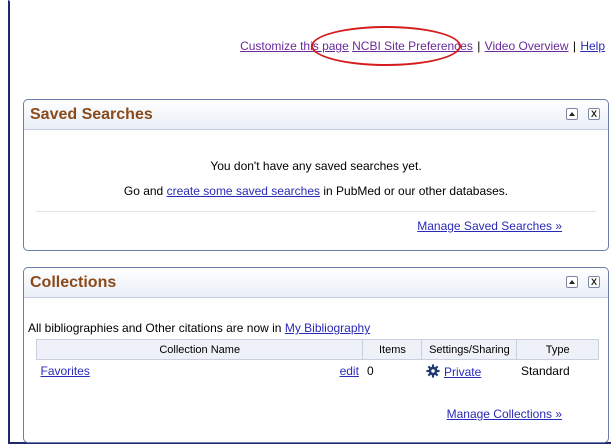  What do you see at coordinates (316, 166) in the screenshot?
I see `empty-message: You don't have any saved searches yet.` at bounding box center [316, 166].